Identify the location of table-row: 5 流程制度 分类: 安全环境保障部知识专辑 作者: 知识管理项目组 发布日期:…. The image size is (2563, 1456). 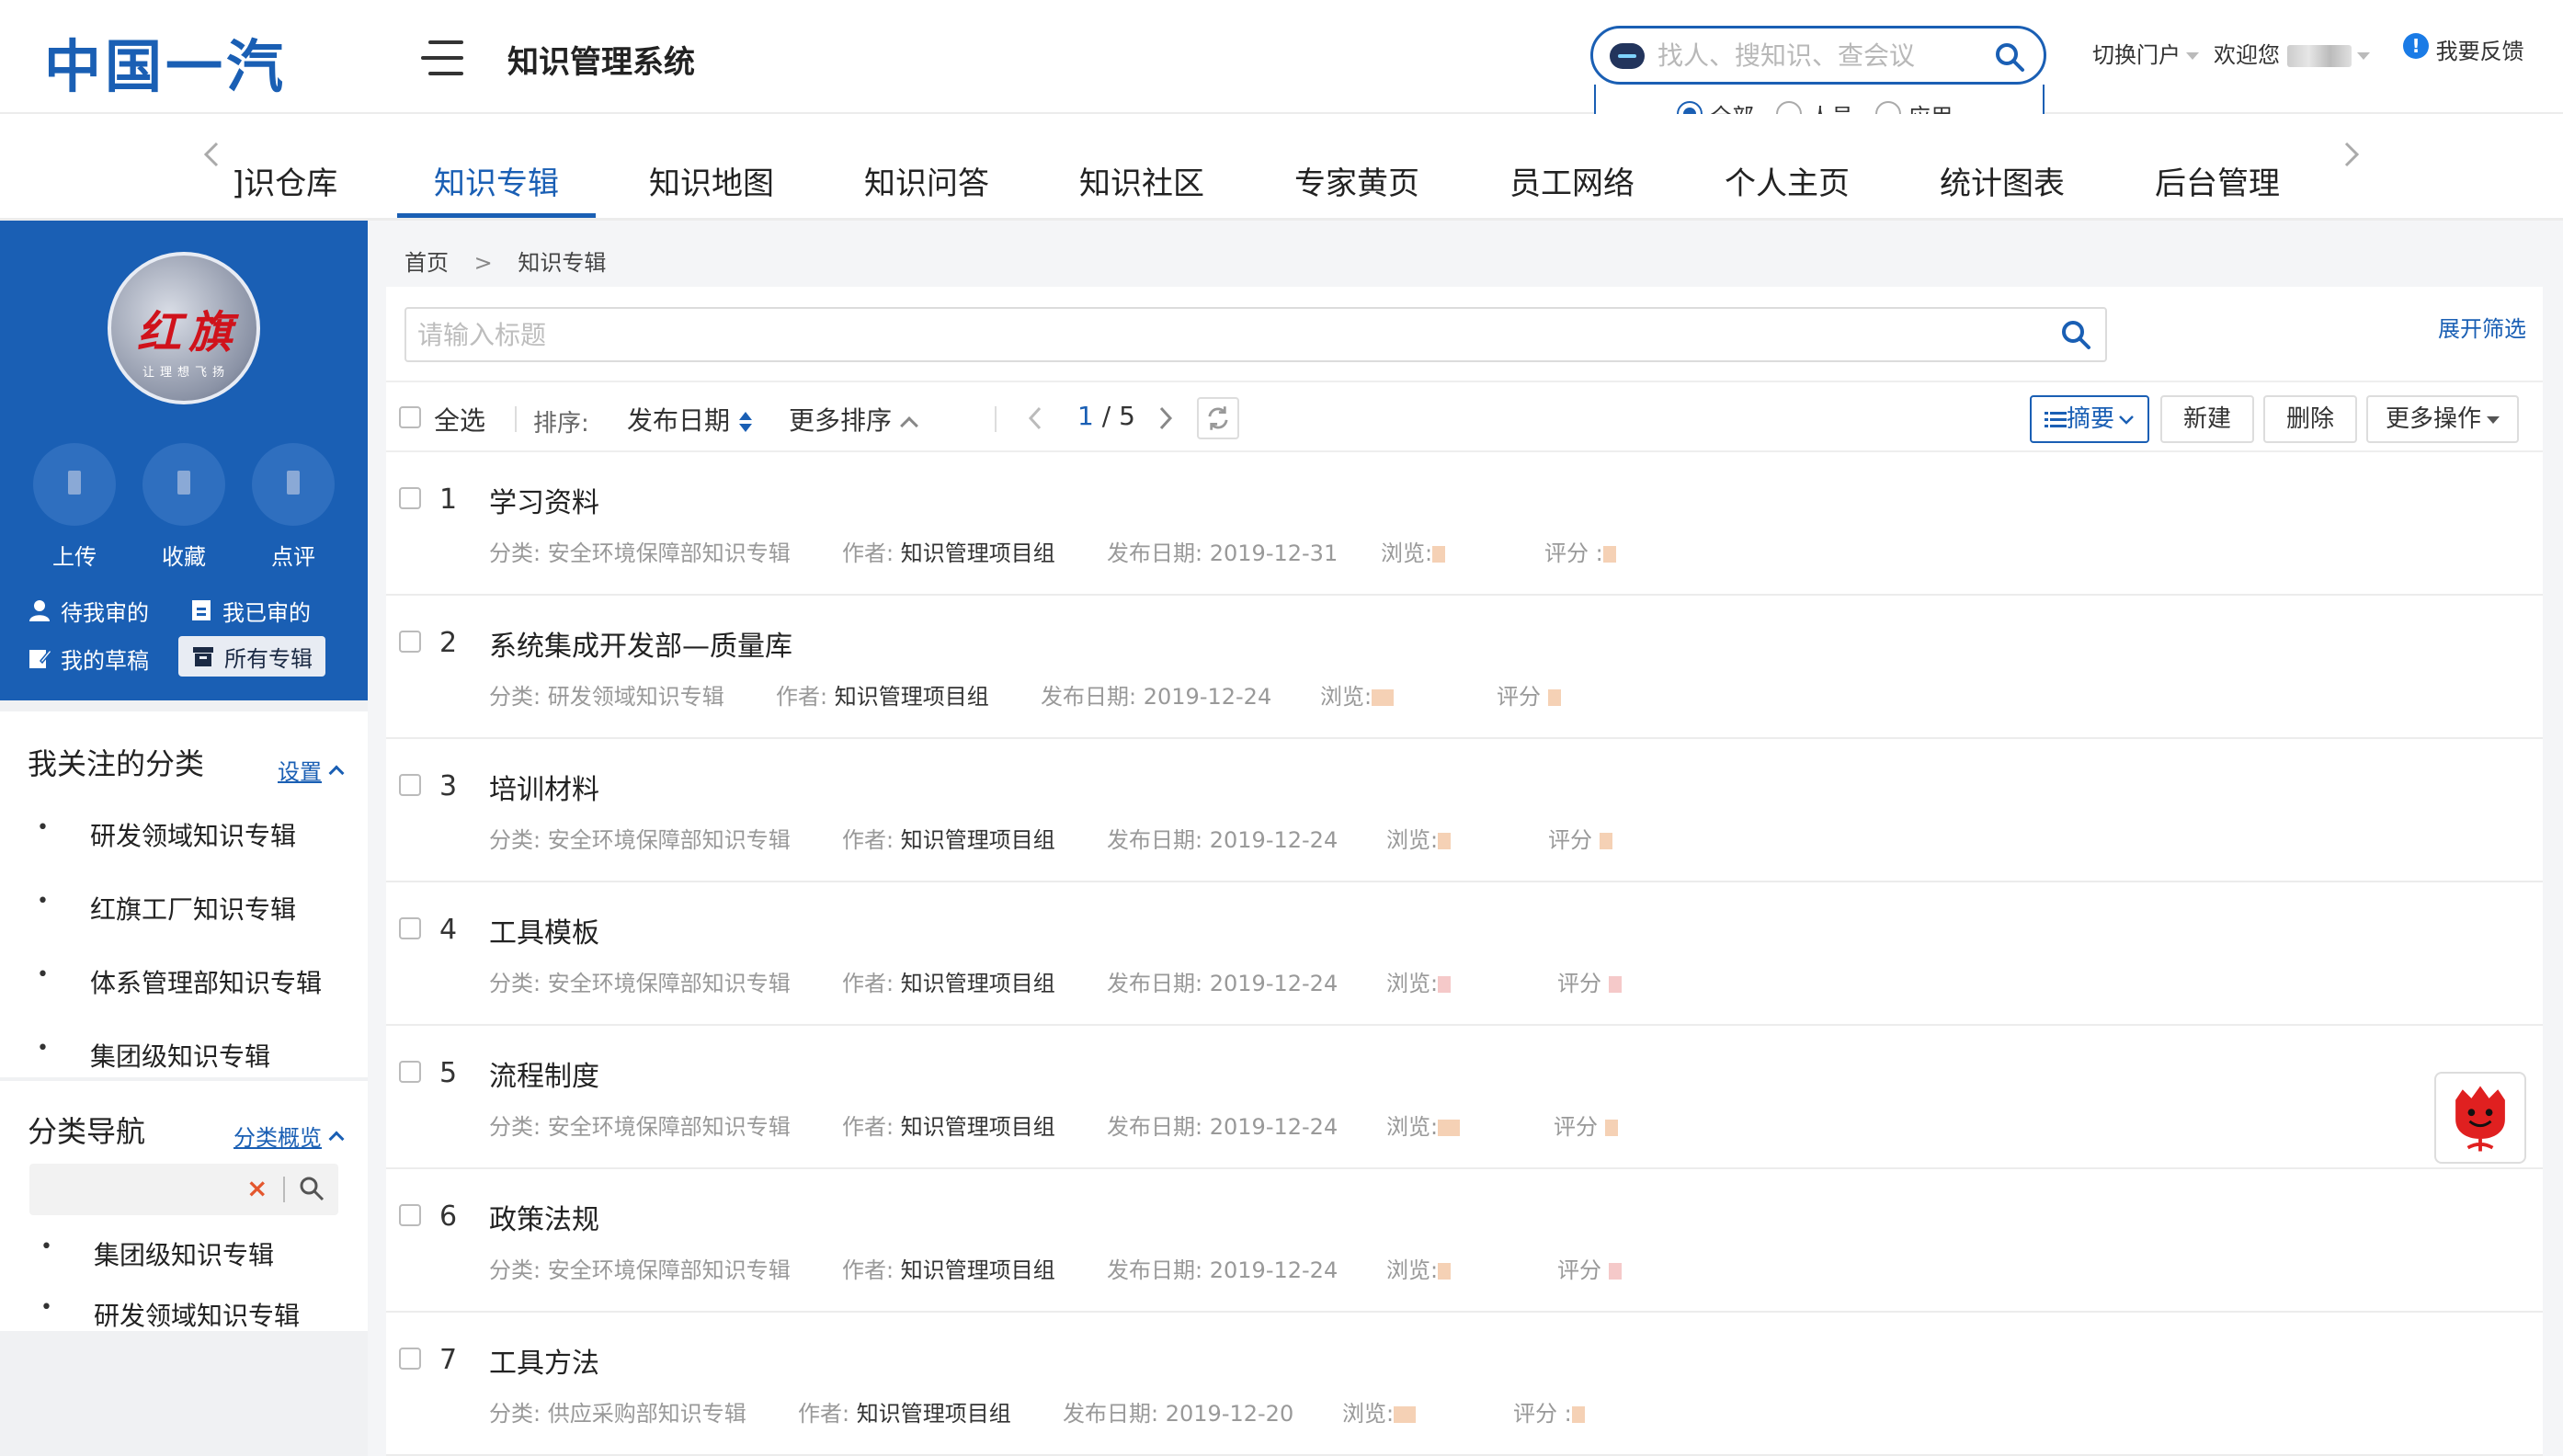
(1464, 1097).